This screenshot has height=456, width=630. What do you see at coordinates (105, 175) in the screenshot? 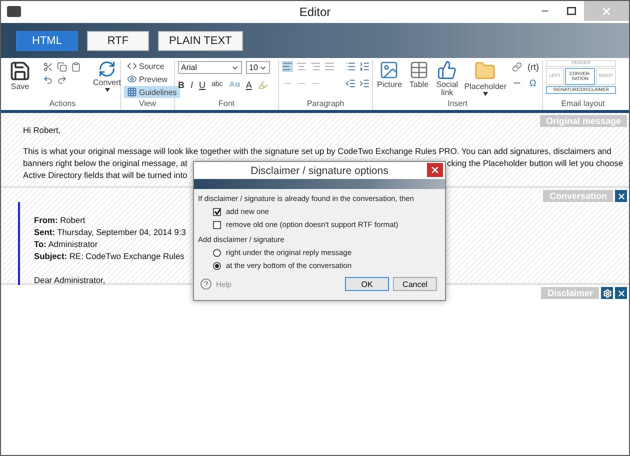
I see `message-text: Active Directory fields that will be turned into` at bounding box center [105, 175].